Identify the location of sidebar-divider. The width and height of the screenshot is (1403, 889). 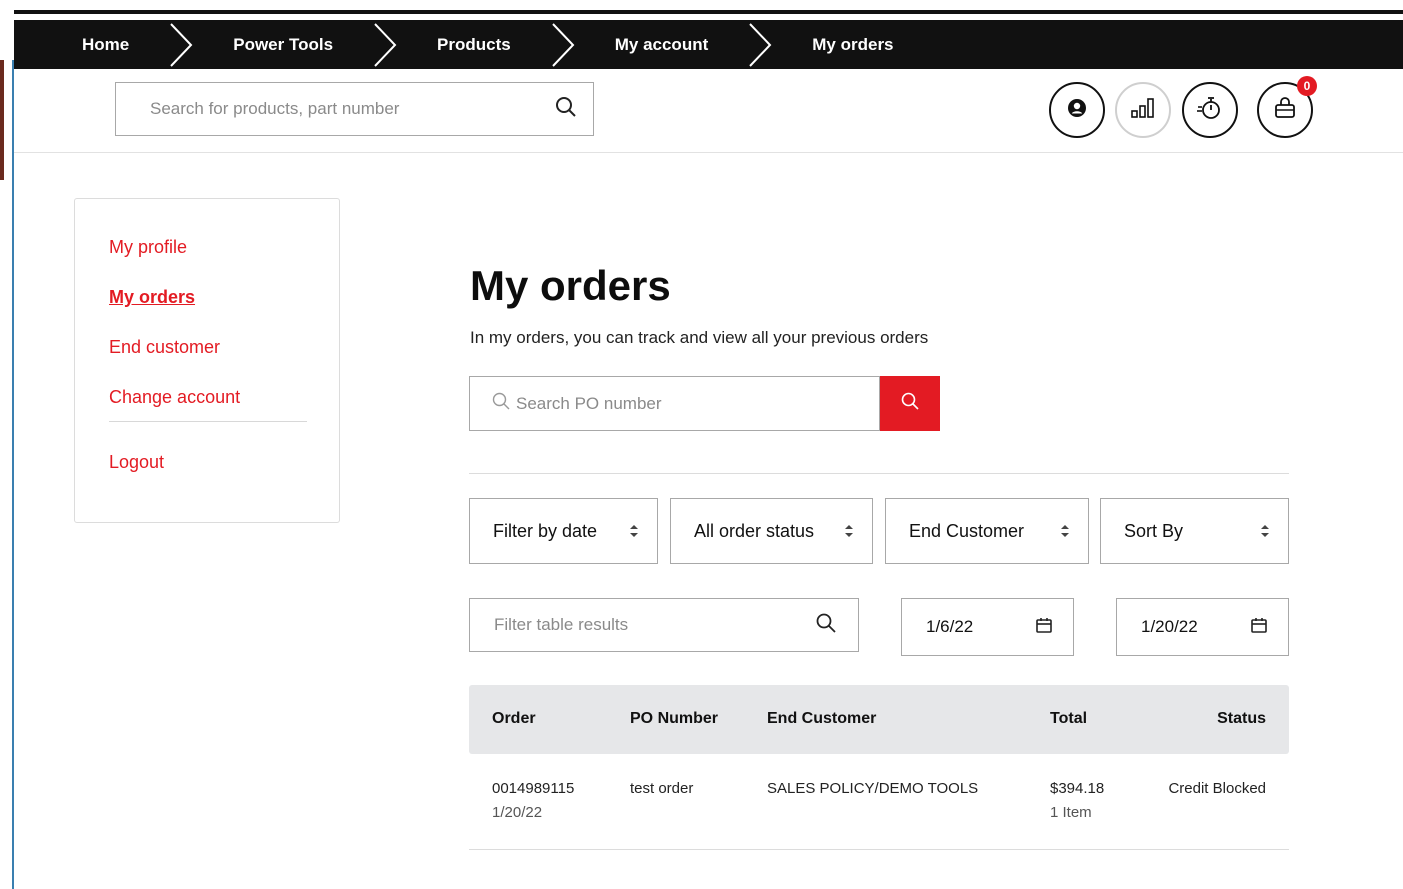
(208, 421).